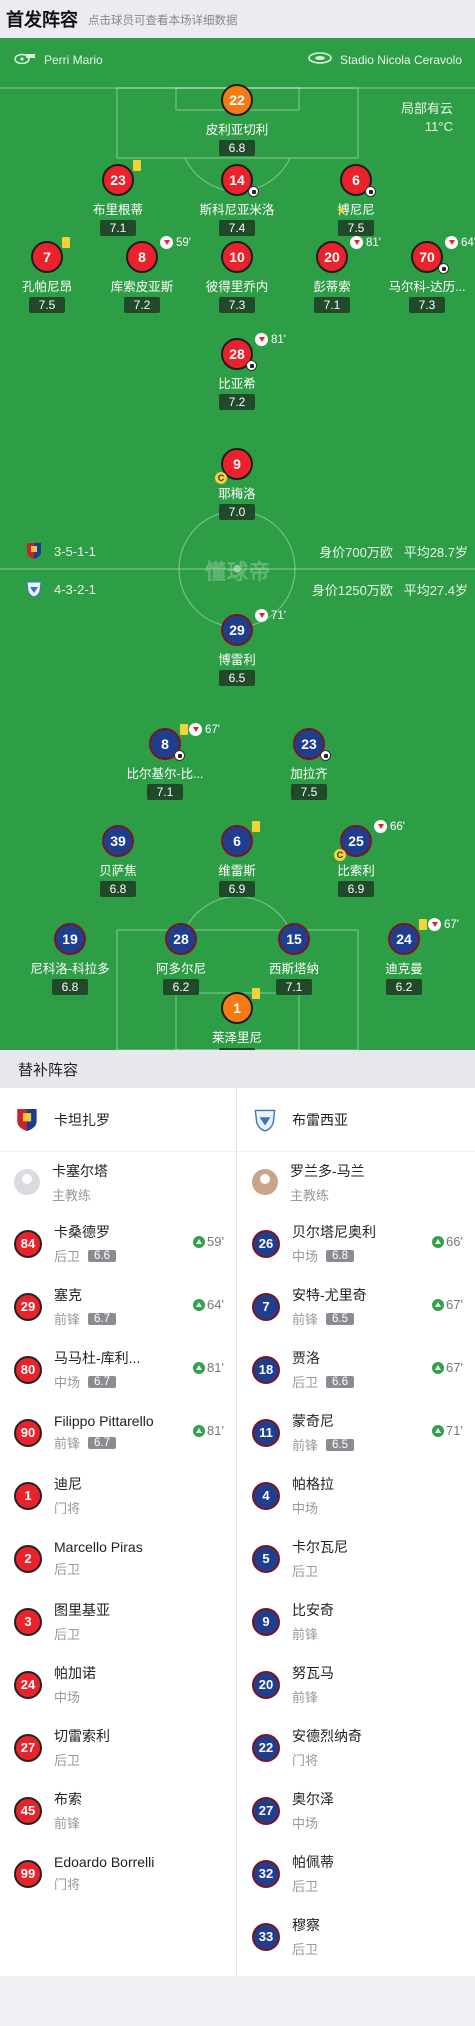  I want to click on player-rating: 6.8, so click(237, 148).